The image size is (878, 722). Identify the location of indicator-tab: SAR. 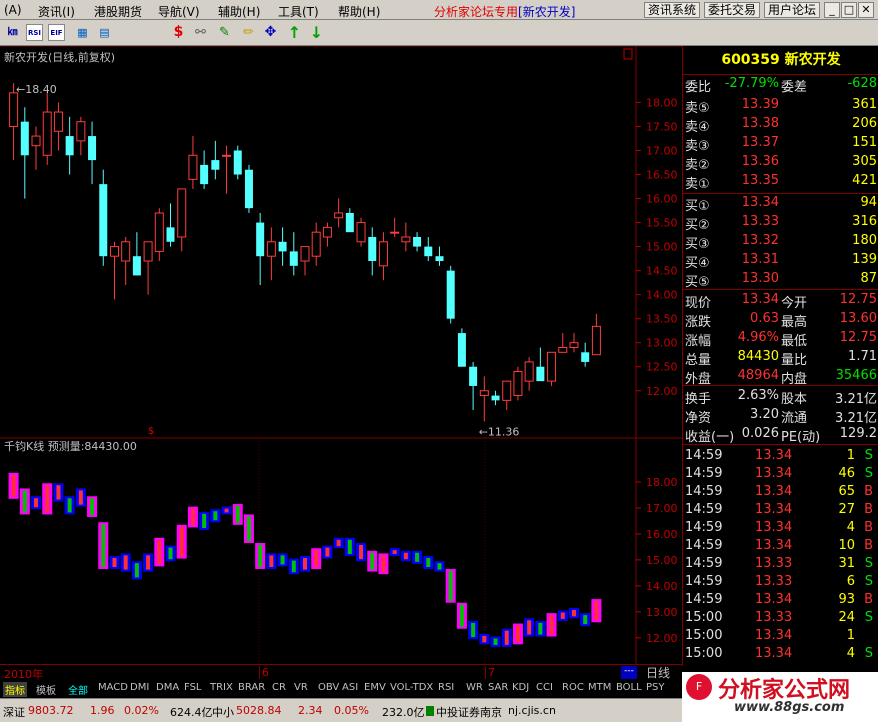
(498, 687).